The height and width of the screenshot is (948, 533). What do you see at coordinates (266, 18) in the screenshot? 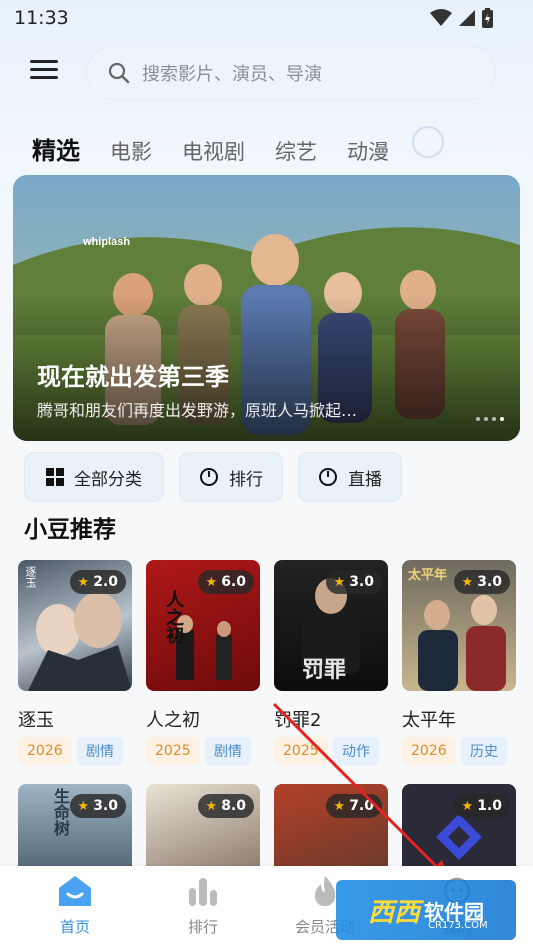
I see `status-bar: 11:33` at bounding box center [266, 18].